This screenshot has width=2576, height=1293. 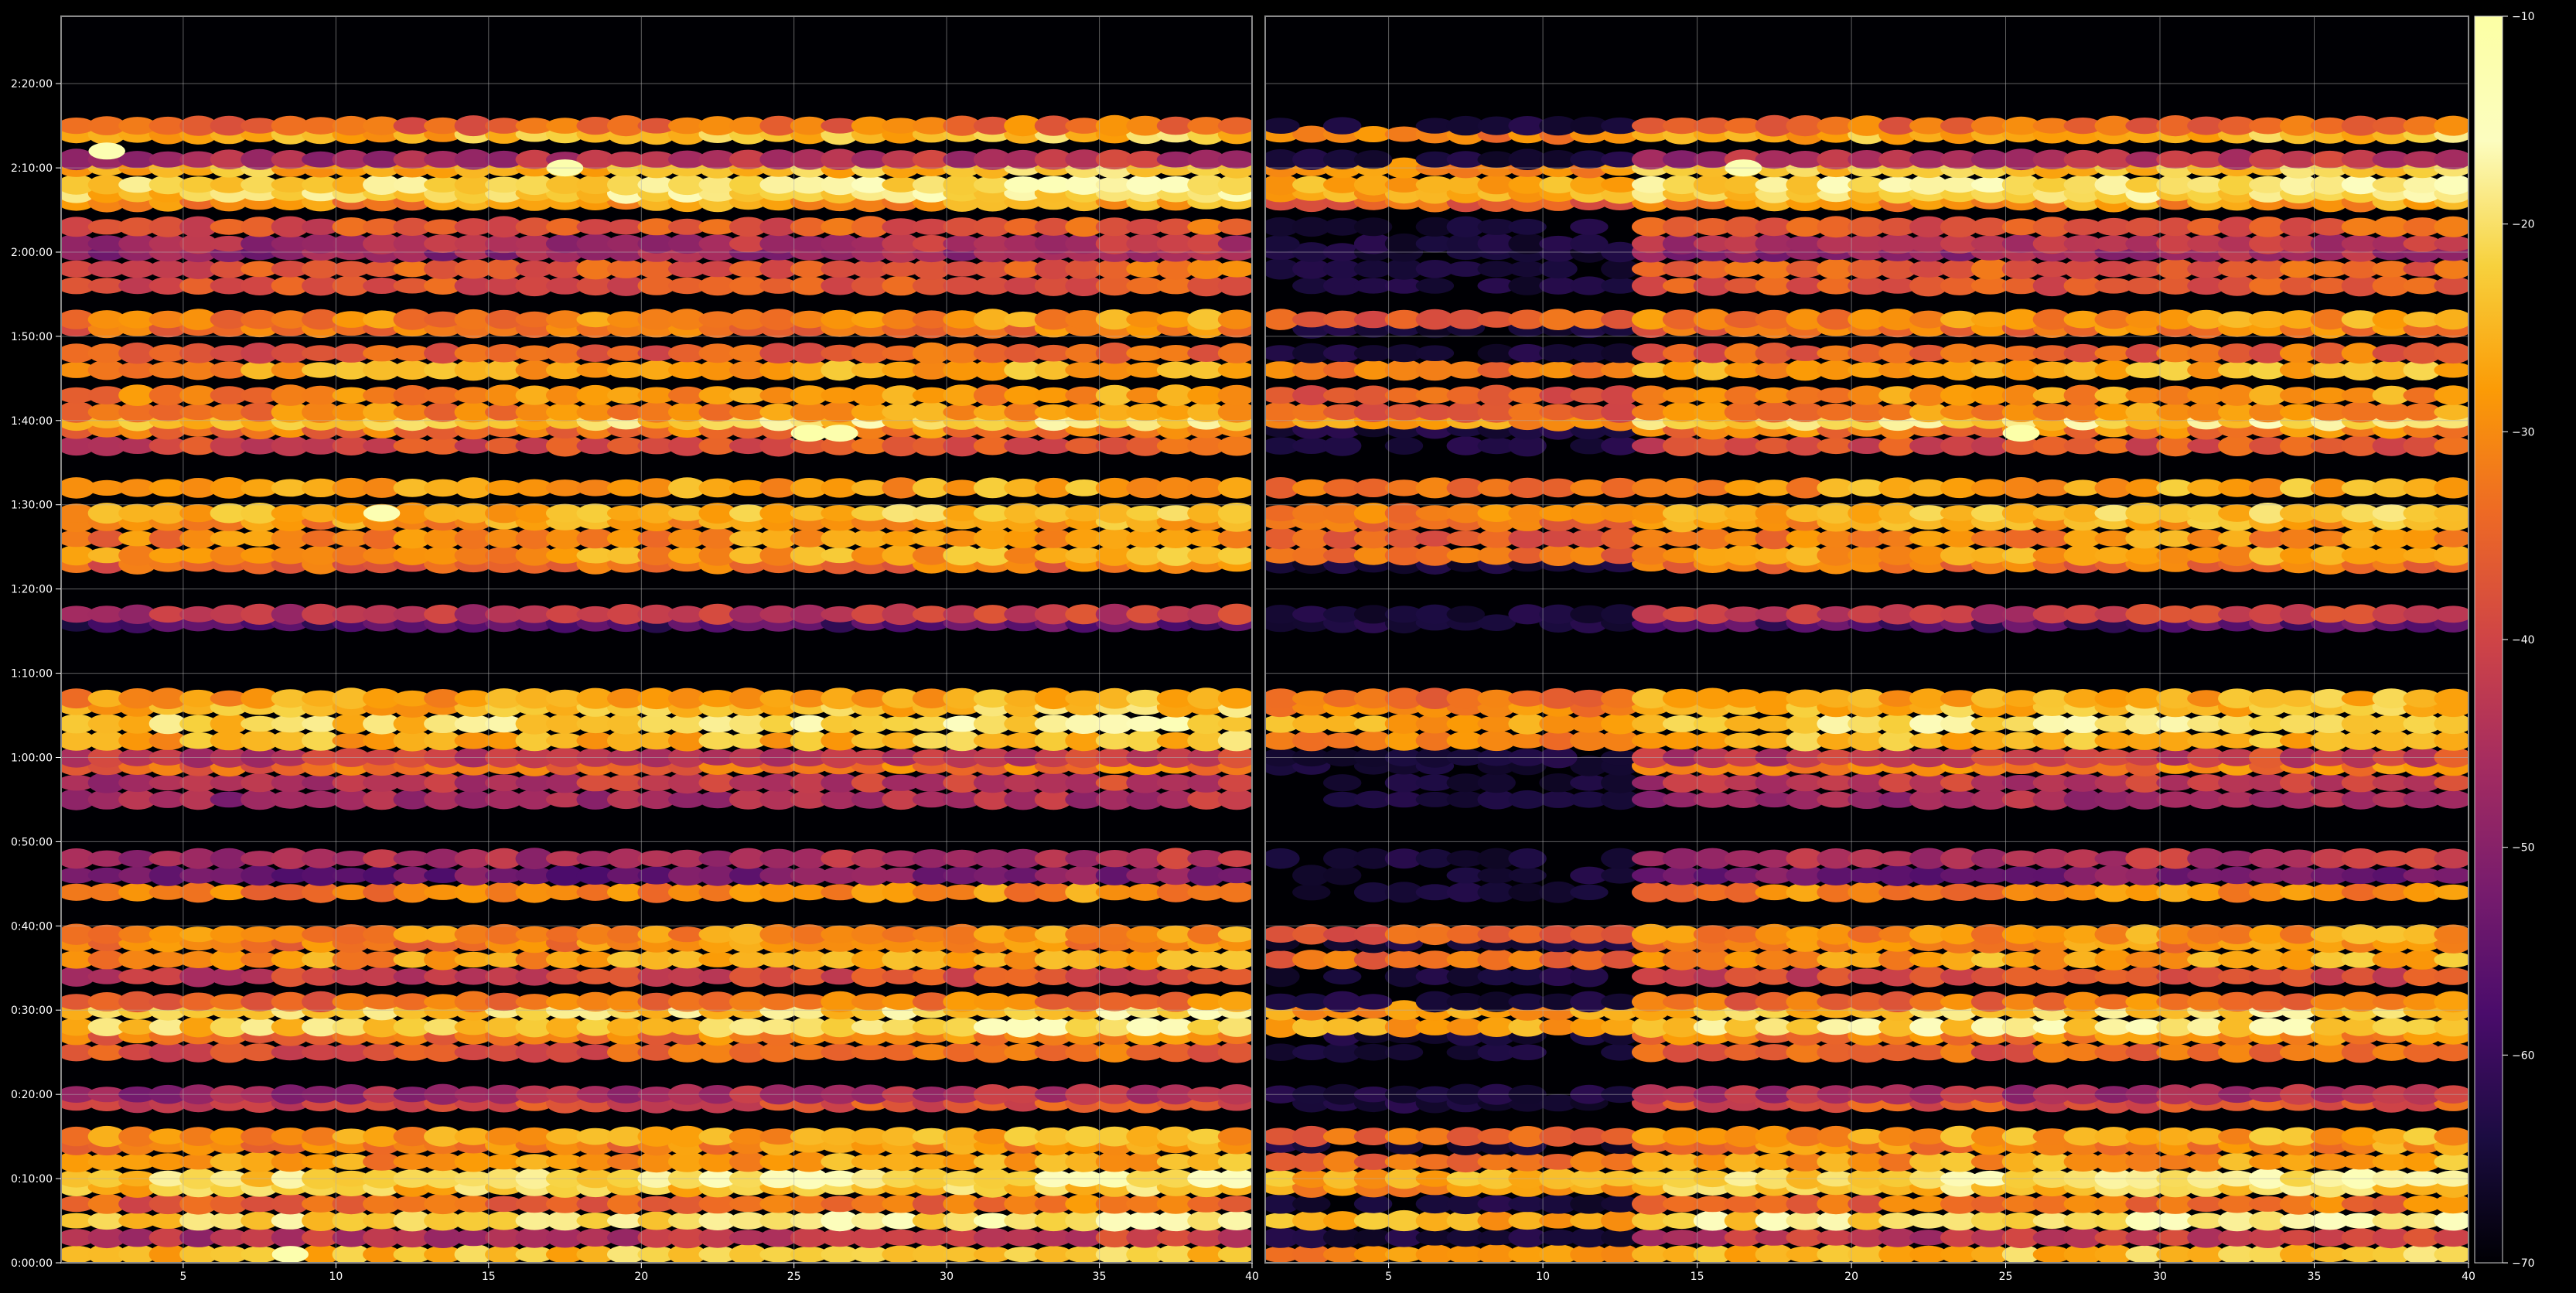 What do you see at coordinates (32, 590) in the screenshot?
I see `y-tick-label: 1:20:00` at bounding box center [32, 590].